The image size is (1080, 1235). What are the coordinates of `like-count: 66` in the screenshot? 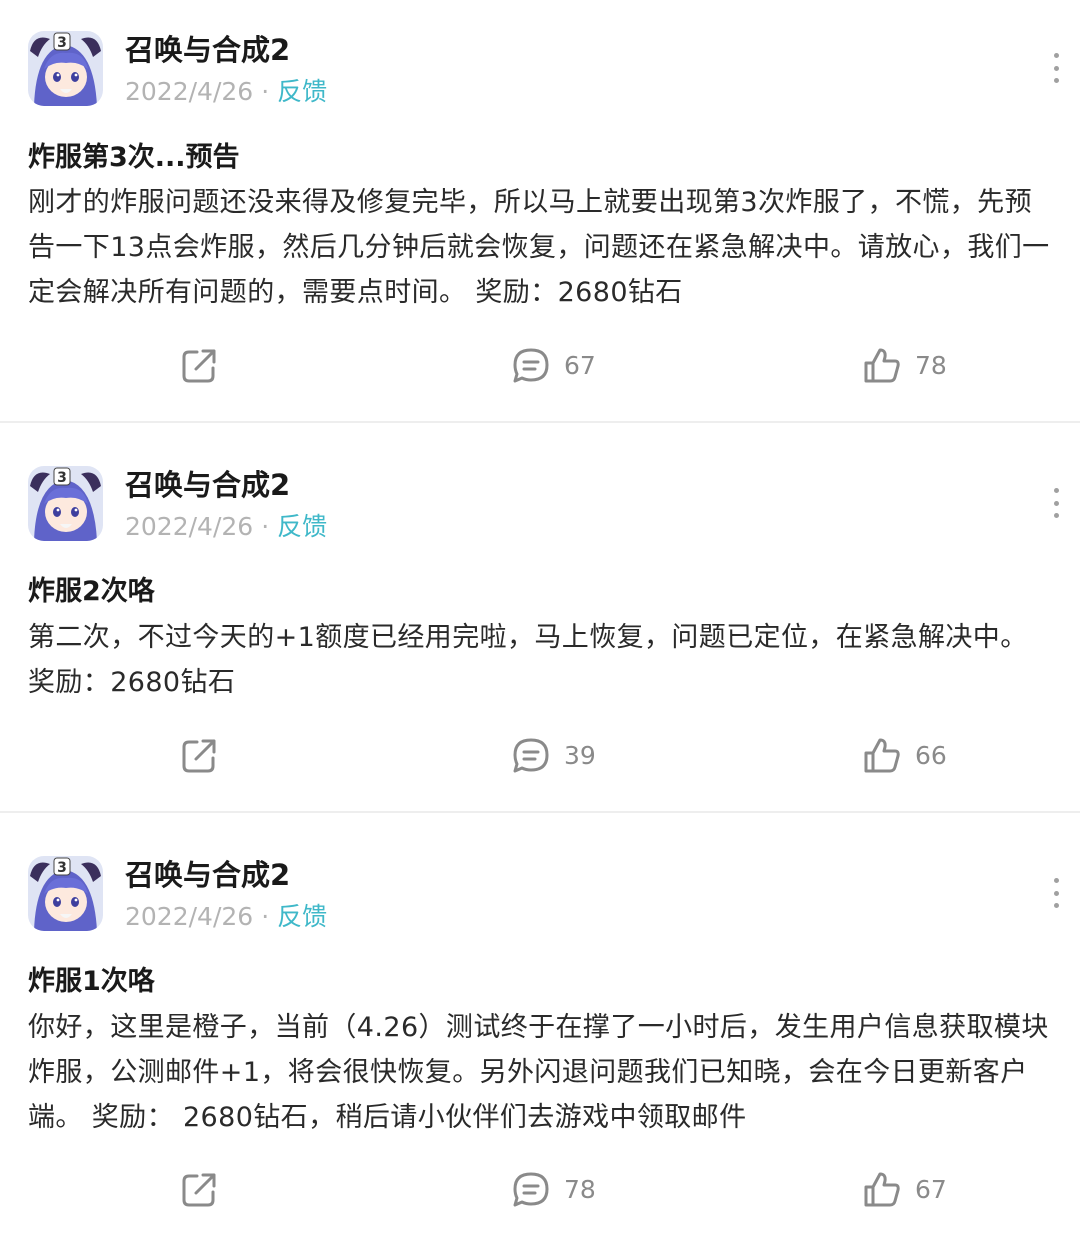 It's located at (931, 755).